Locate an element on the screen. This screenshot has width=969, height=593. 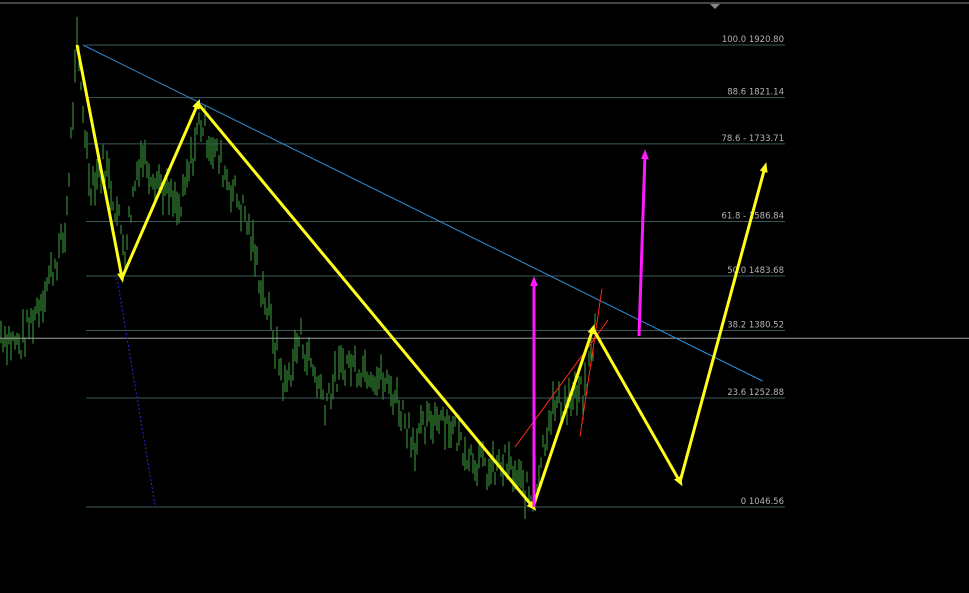
dotted-projection-line is located at coordinates (136, 391).